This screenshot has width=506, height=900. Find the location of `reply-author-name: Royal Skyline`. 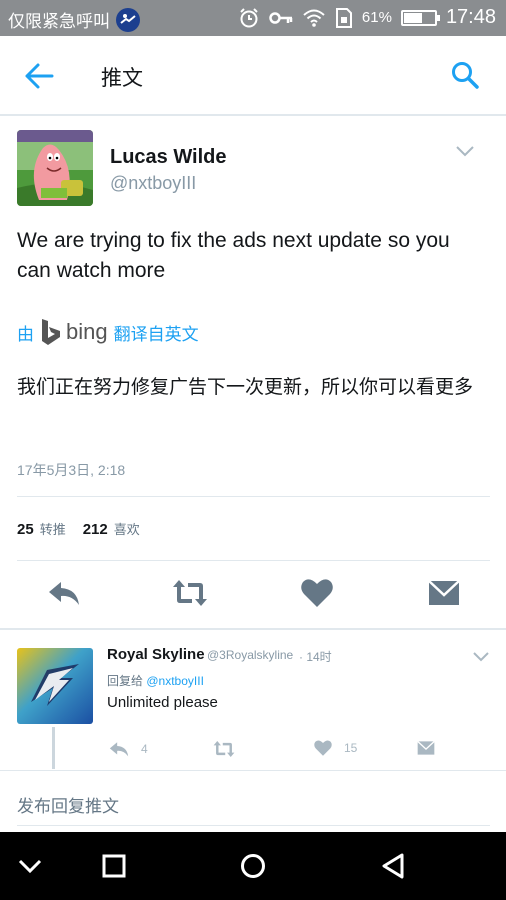

reply-author-name: Royal Skyline is located at coordinates (156, 654).